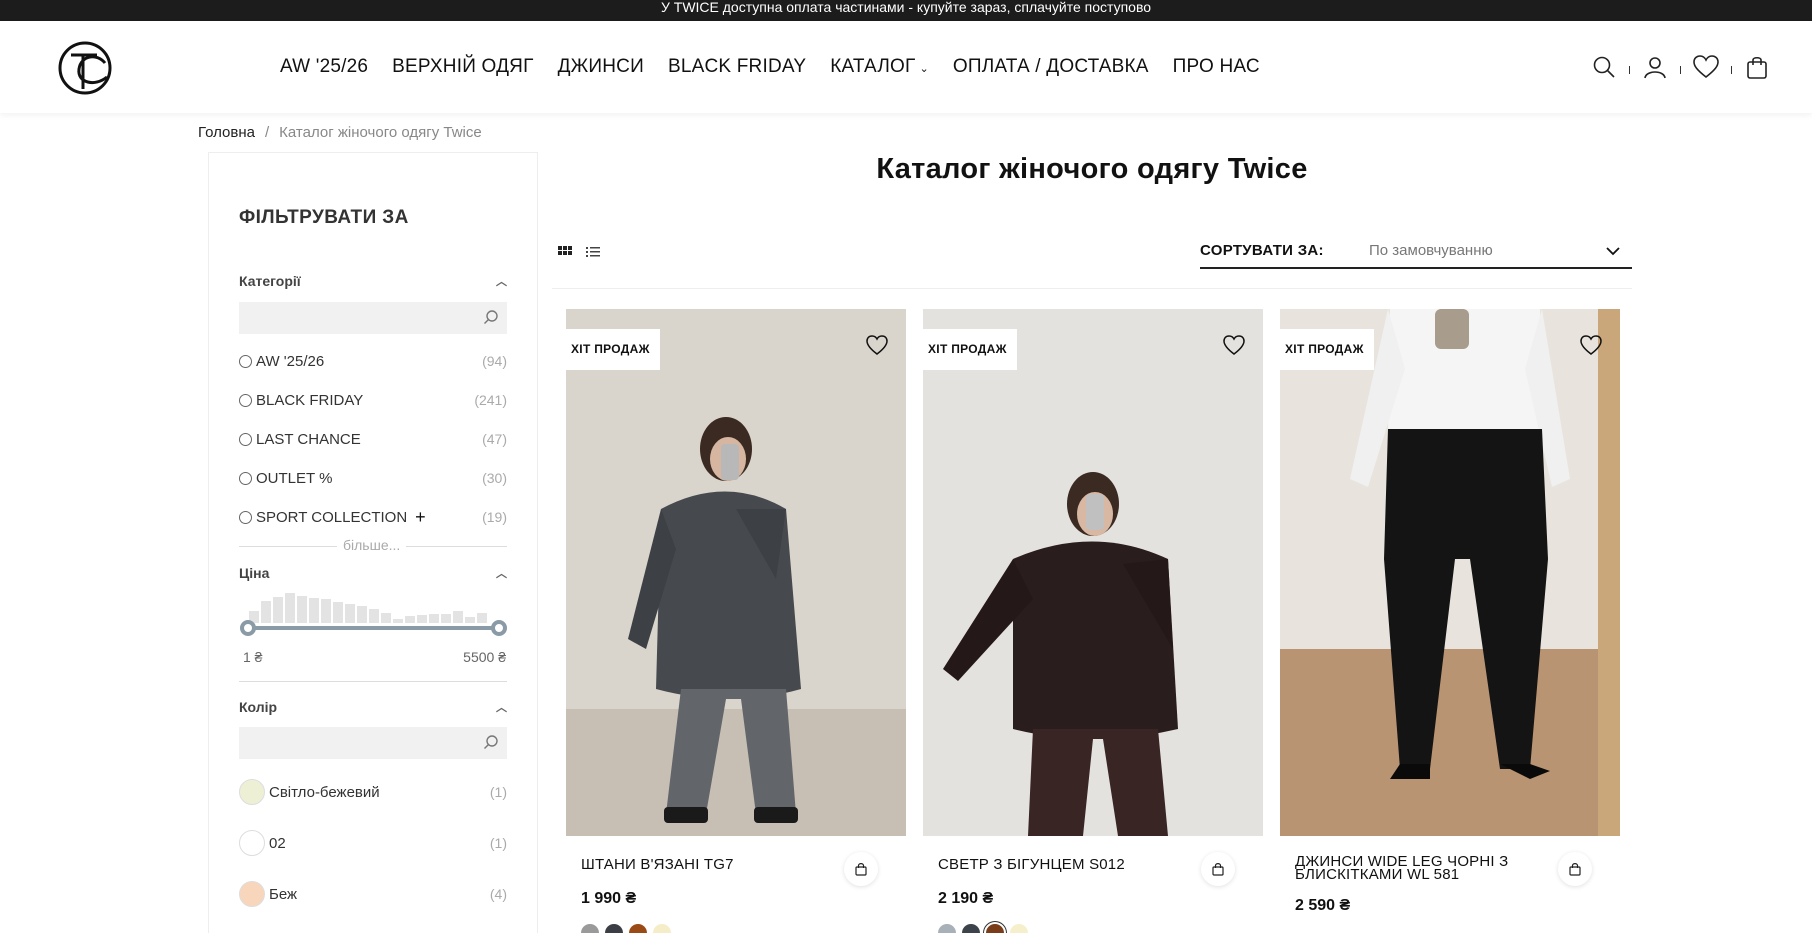 The width and height of the screenshot is (1812, 933). What do you see at coordinates (462, 67) in the screenshot?
I see `nav-item-outerwear: ВЕРХНІЙ ОДЯГ` at bounding box center [462, 67].